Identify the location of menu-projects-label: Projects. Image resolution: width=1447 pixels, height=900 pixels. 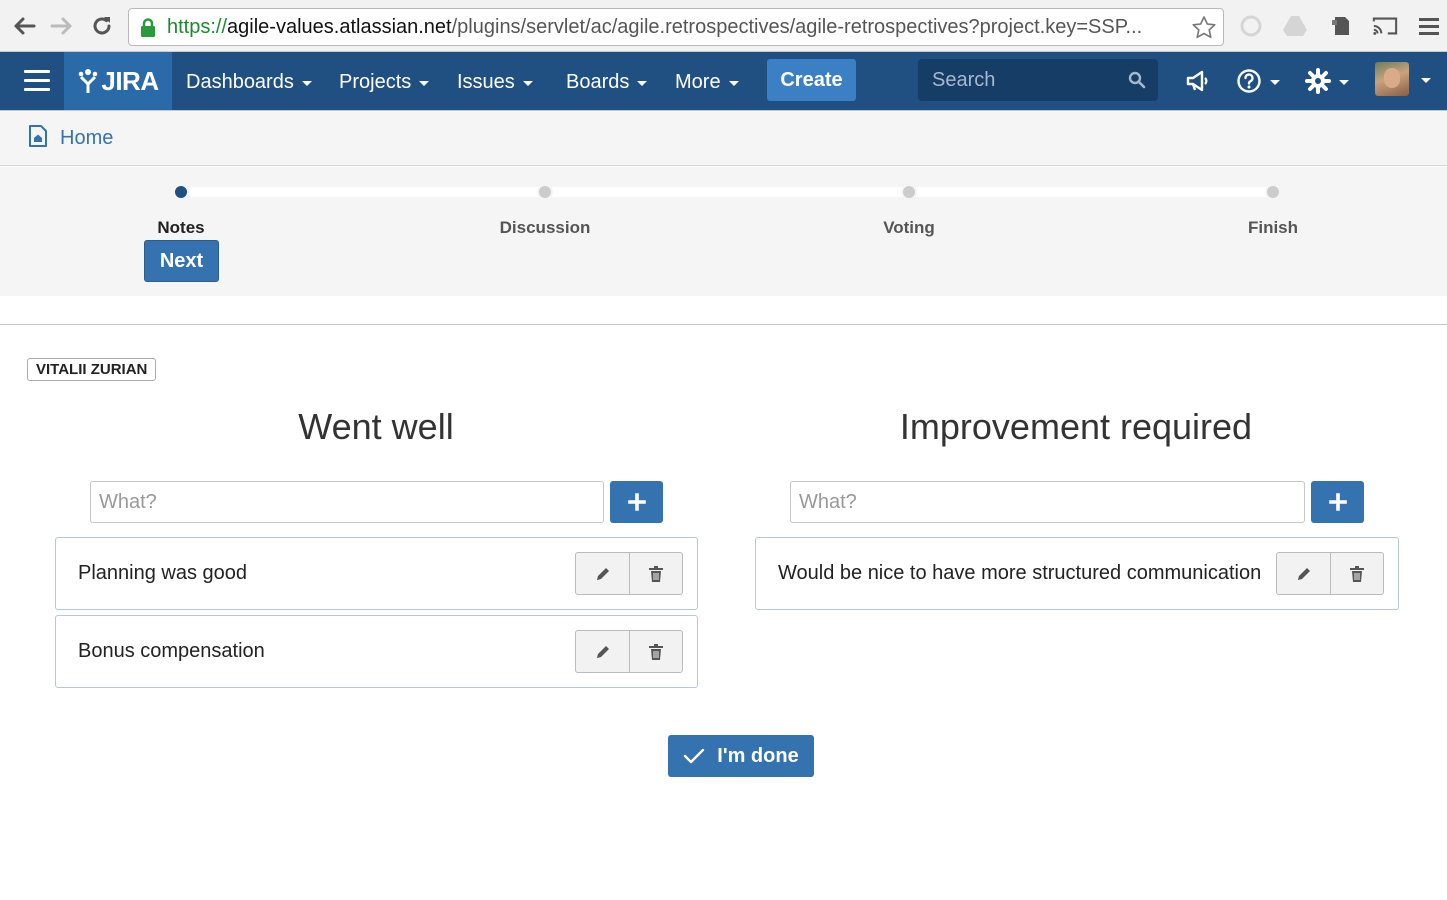
(375, 81).